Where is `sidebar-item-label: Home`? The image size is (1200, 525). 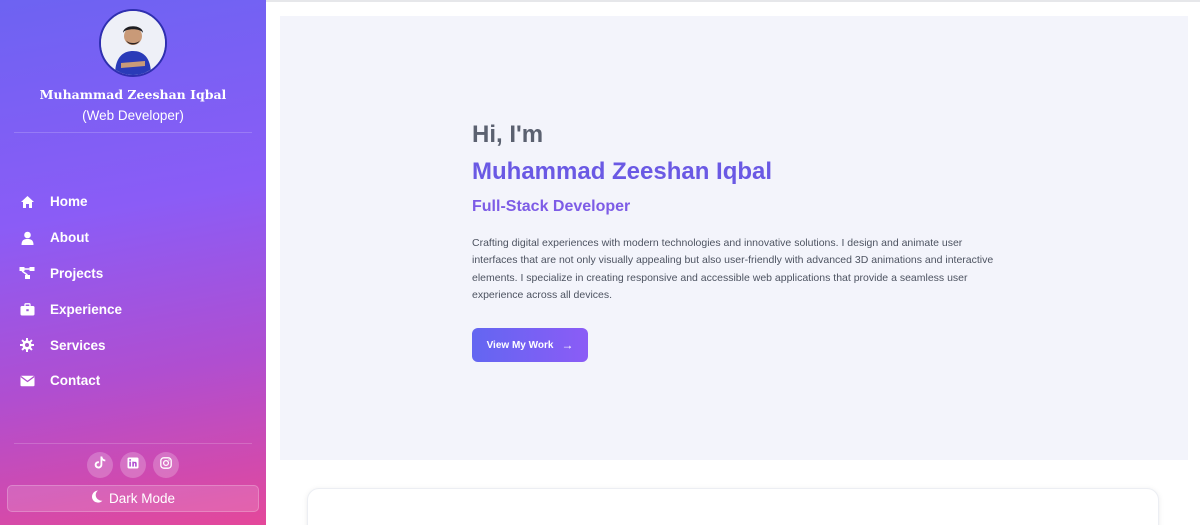 sidebar-item-label: Home is located at coordinates (69, 202).